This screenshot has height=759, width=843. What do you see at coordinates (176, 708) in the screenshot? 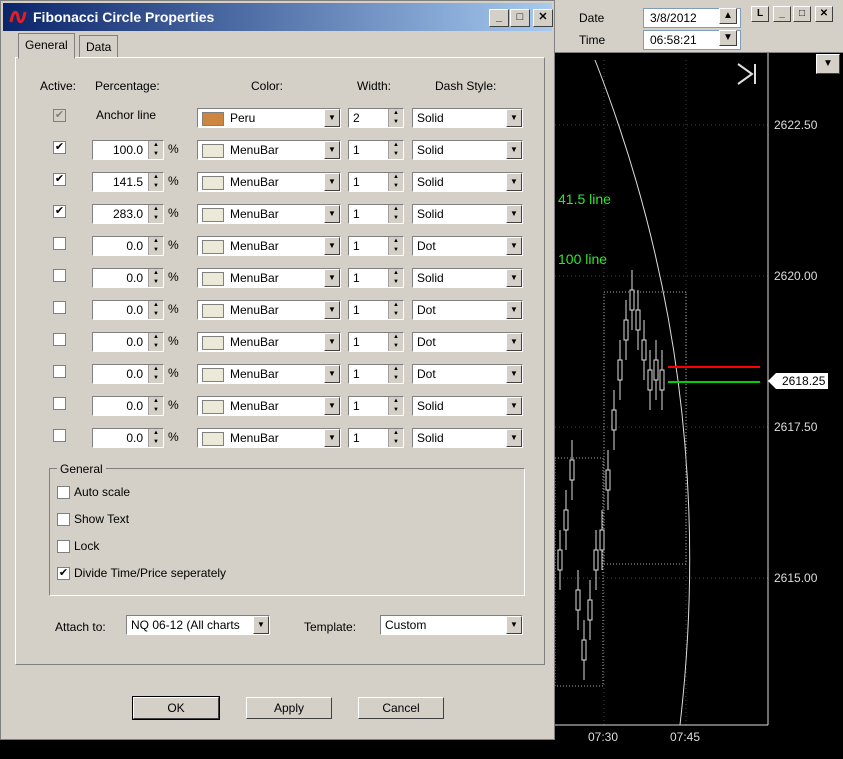
I see `ok-button: OK` at bounding box center [176, 708].